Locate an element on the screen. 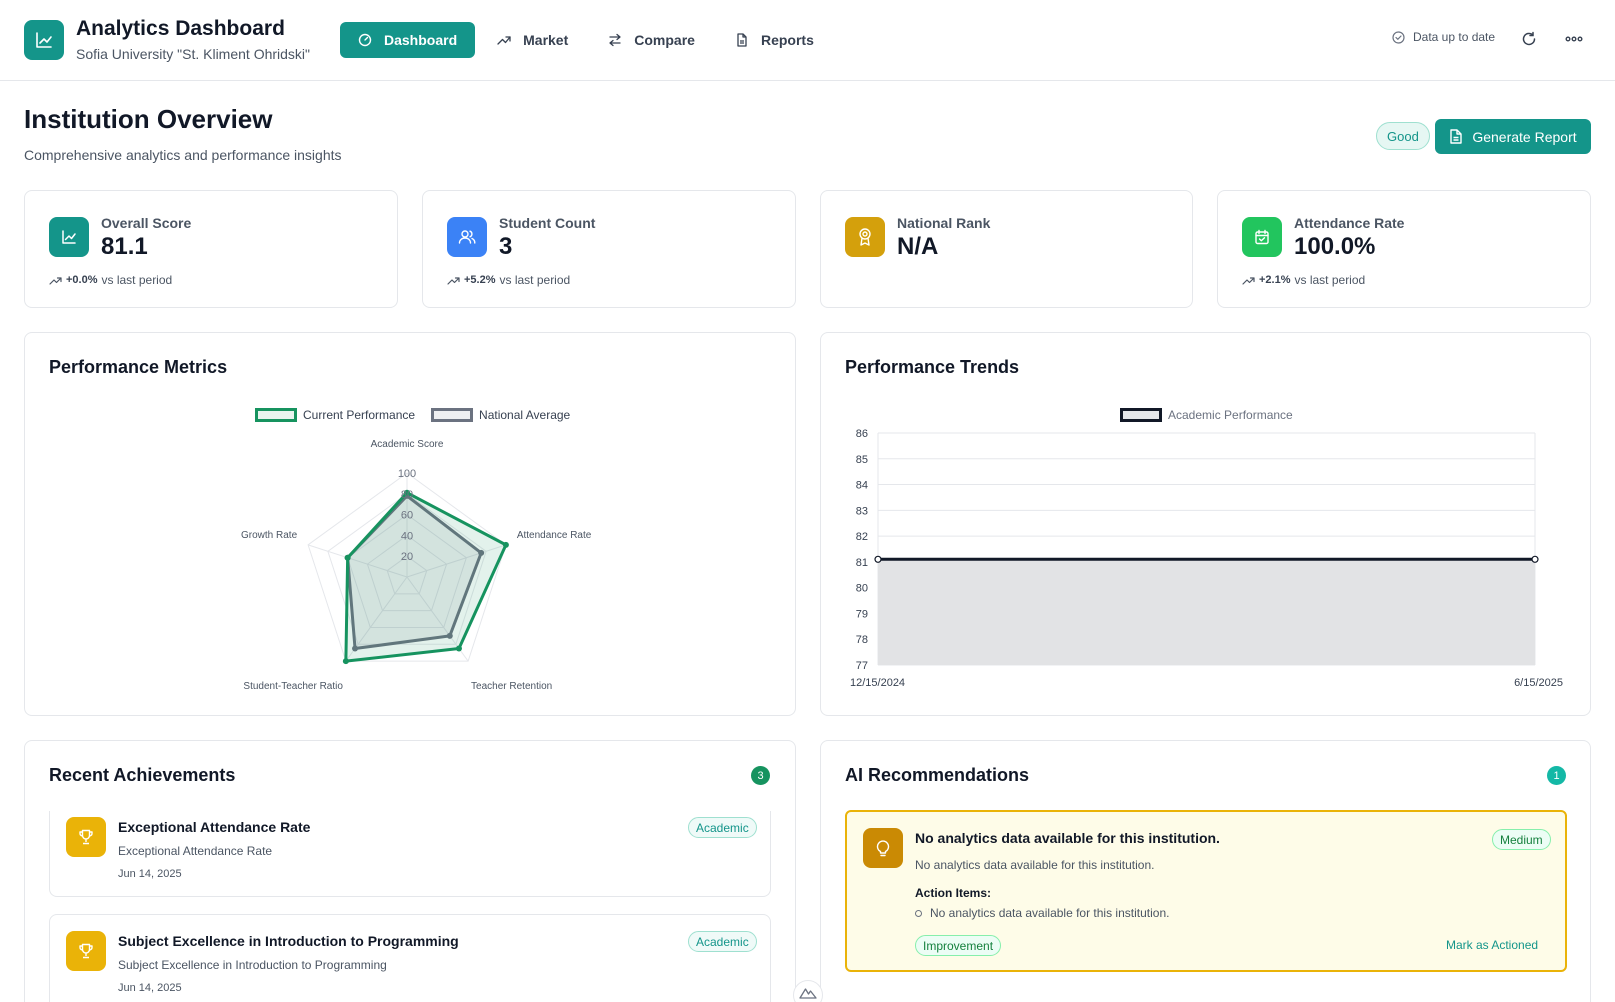  check-circle-icon is located at coordinates (1398, 37).